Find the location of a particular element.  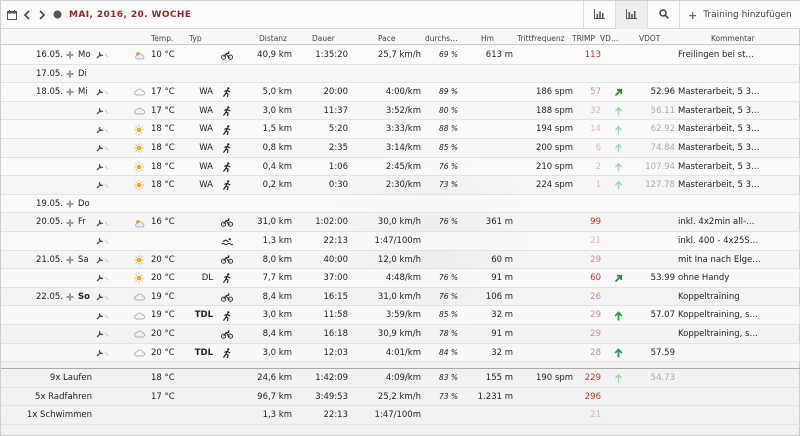

trimp-value: 60 is located at coordinates (595, 278).